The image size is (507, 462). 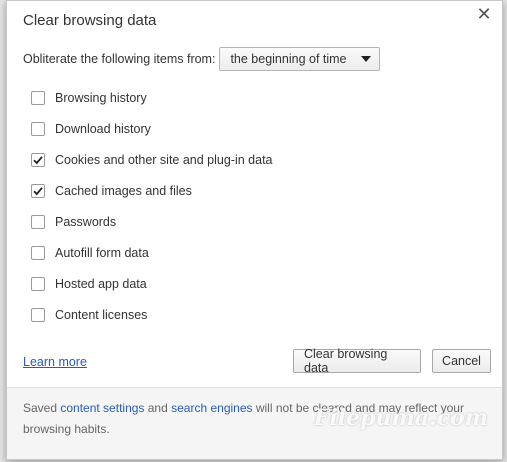 I want to click on option-cookies: Cookies and other site and plug-in data, so click(x=152, y=159).